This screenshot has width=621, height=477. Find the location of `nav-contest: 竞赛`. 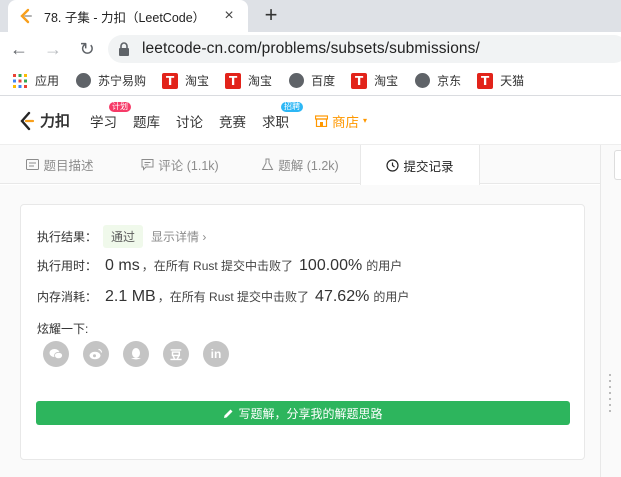

nav-contest: 竞赛 is located at coordinates (232, 121).